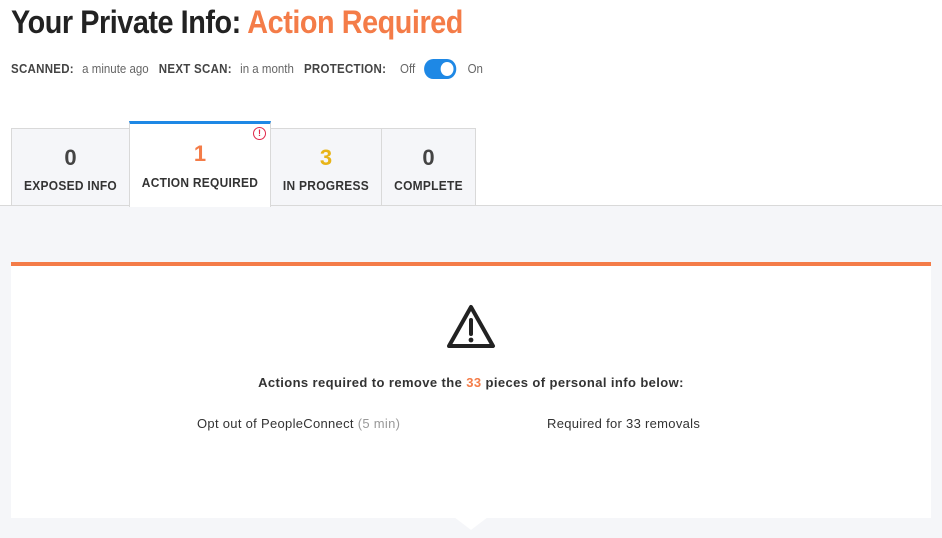 The width and height of the screenshot is (942, 538). Describe the element at coordinates (195, 69) in the screenshot. I see `next-scan-label: NEXT SCAN:` at that location.